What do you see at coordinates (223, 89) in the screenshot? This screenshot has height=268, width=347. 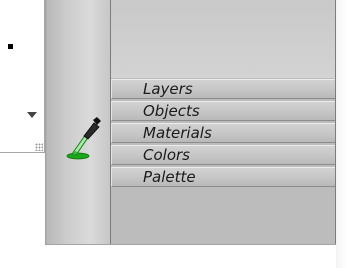 I see `tab-layers: Layers` at bounding box center [223, 89].